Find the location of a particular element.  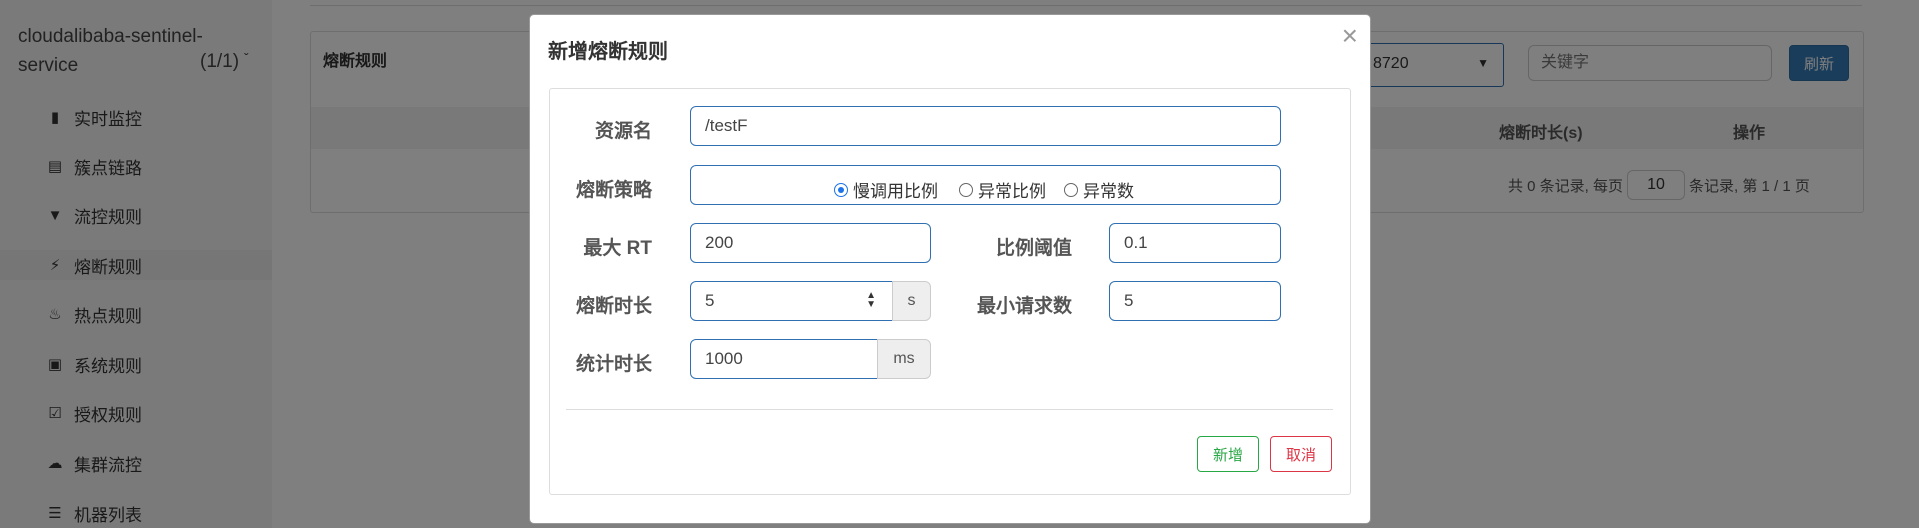

radio-slow-ratio: 慢调用比例 is located at coordinates (886, 189).